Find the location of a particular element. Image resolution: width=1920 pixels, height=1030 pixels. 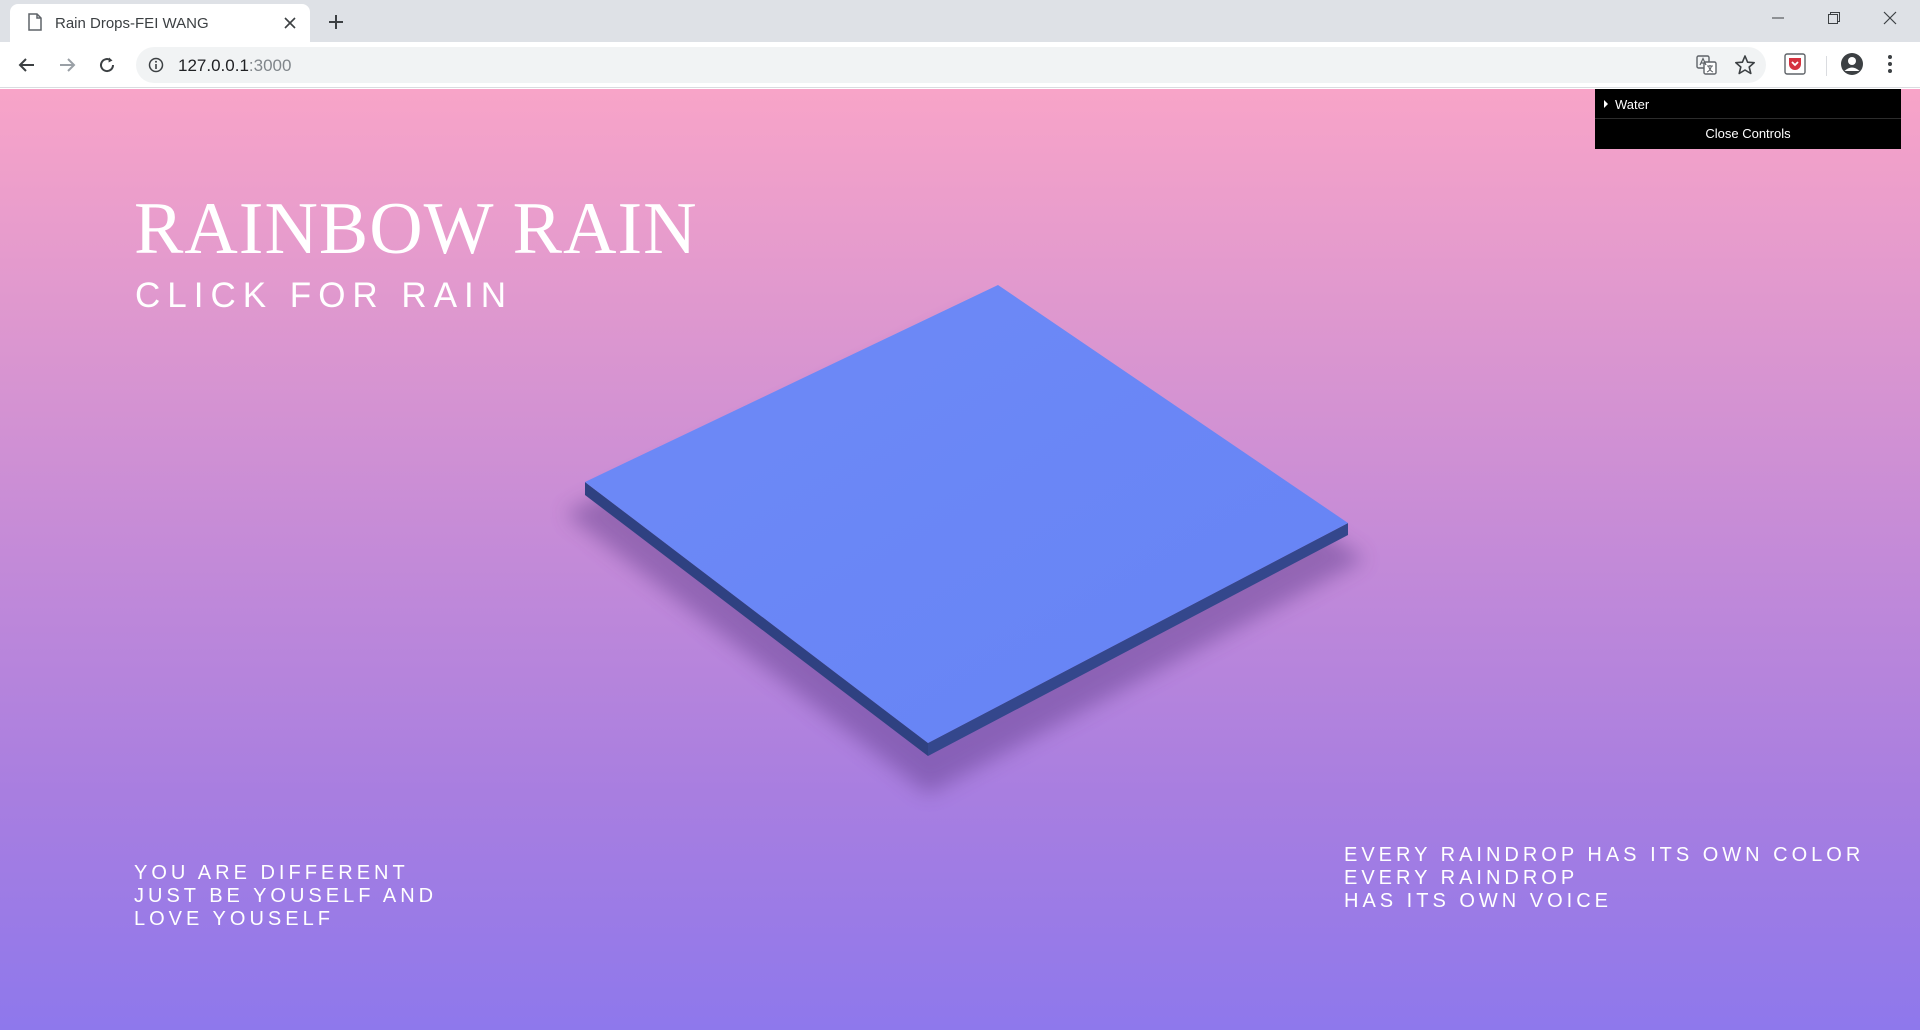

page-subtitle: CLICK FOR RAIN is located at coordinates (324, 295).